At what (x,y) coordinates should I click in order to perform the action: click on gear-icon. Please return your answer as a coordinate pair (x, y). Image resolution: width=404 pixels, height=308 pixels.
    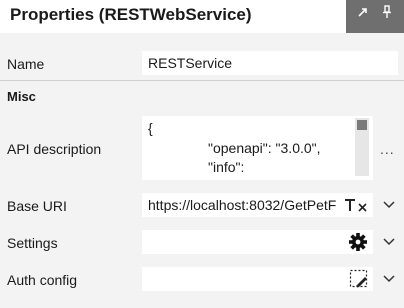
    Looking at the image, I should click on (358, 242).